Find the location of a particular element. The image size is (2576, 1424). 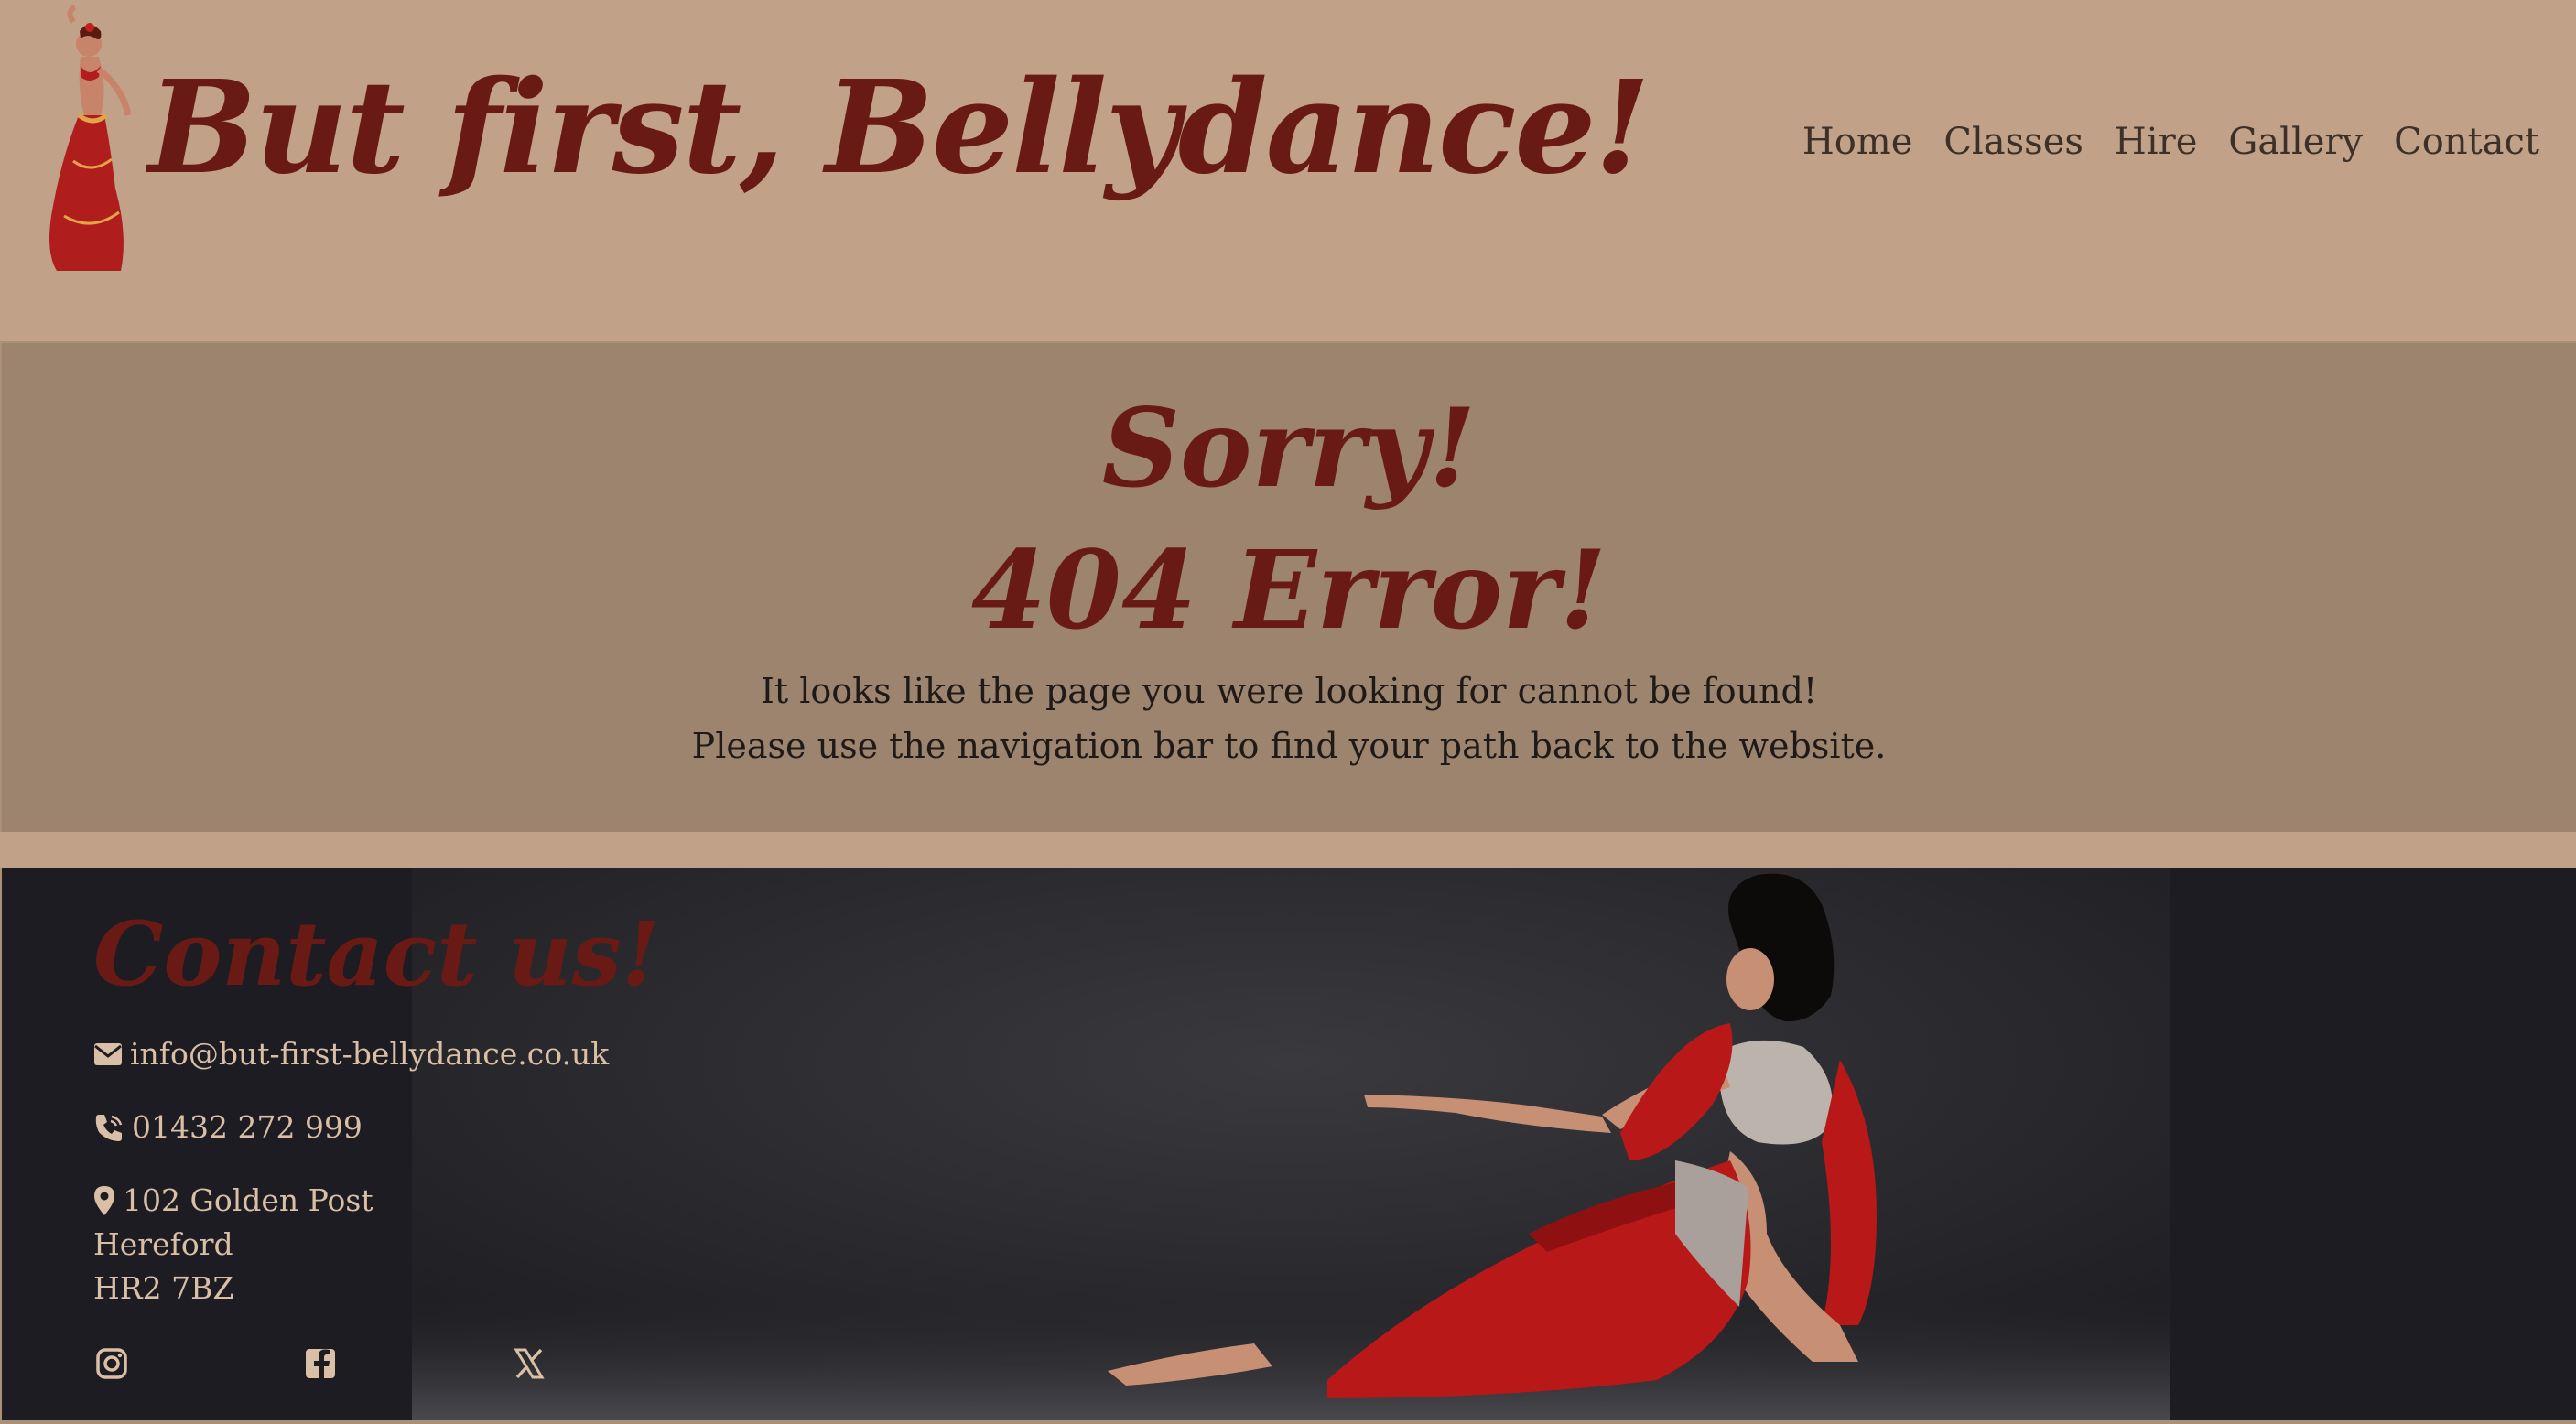

main-nav: Home Classes Hire Gallery Contact is located at coordinates (2170, 142).